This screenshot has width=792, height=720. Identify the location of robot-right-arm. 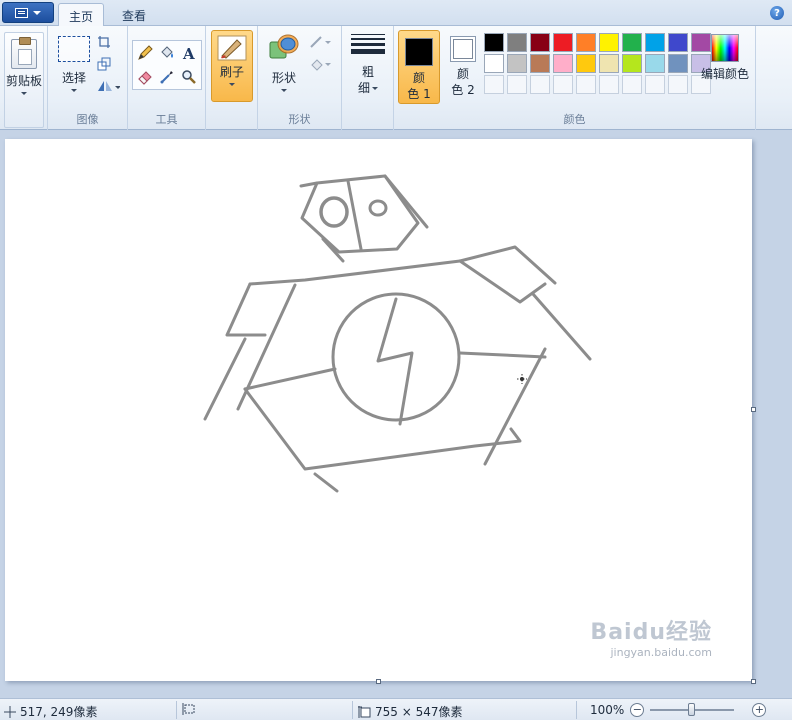
(502, 281).